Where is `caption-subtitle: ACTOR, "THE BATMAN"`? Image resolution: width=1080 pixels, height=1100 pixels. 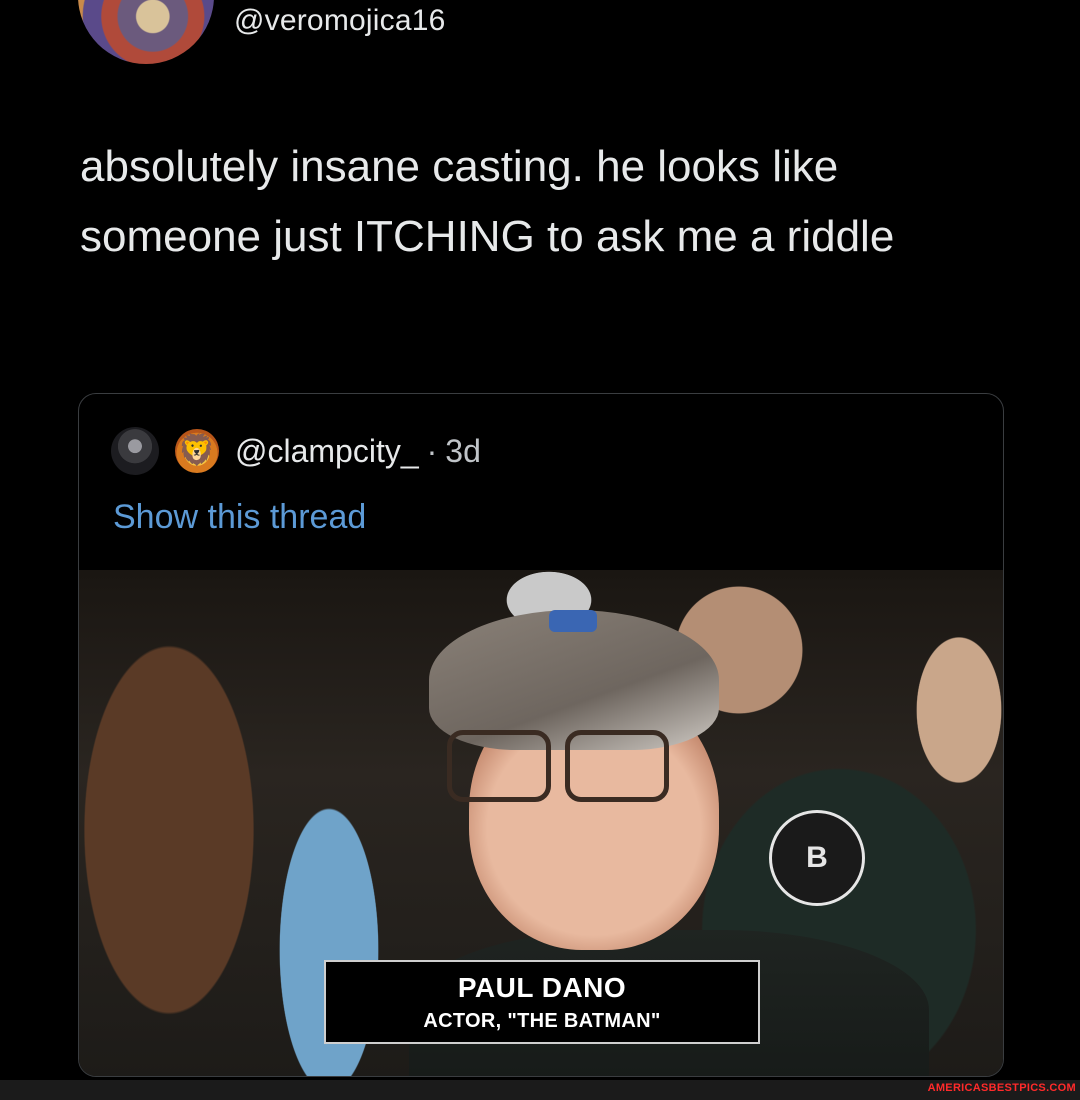 caption-subtitle: ACTOR, "THE BATMAN" is located at coordinates (542, 1020).